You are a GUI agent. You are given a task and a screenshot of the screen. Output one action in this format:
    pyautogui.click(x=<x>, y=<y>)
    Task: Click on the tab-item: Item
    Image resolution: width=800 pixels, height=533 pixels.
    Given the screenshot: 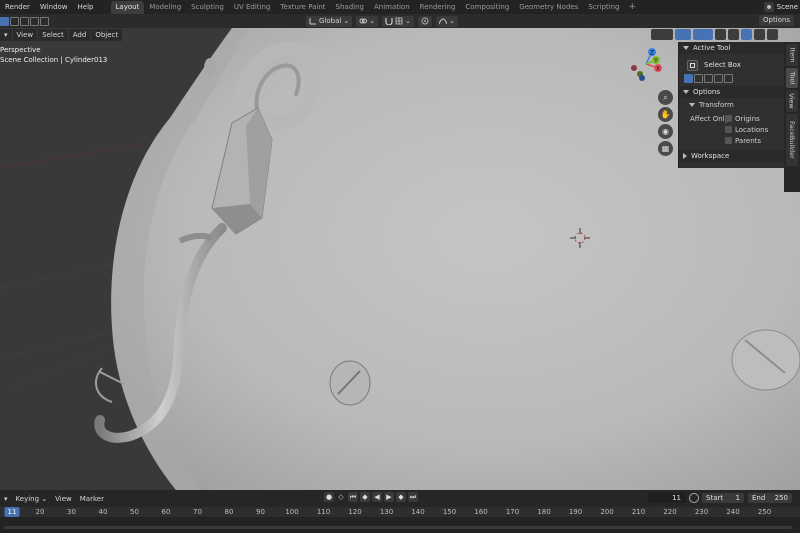 What is the action you would take?
    pyautogui.click(x=792, y=55)
    